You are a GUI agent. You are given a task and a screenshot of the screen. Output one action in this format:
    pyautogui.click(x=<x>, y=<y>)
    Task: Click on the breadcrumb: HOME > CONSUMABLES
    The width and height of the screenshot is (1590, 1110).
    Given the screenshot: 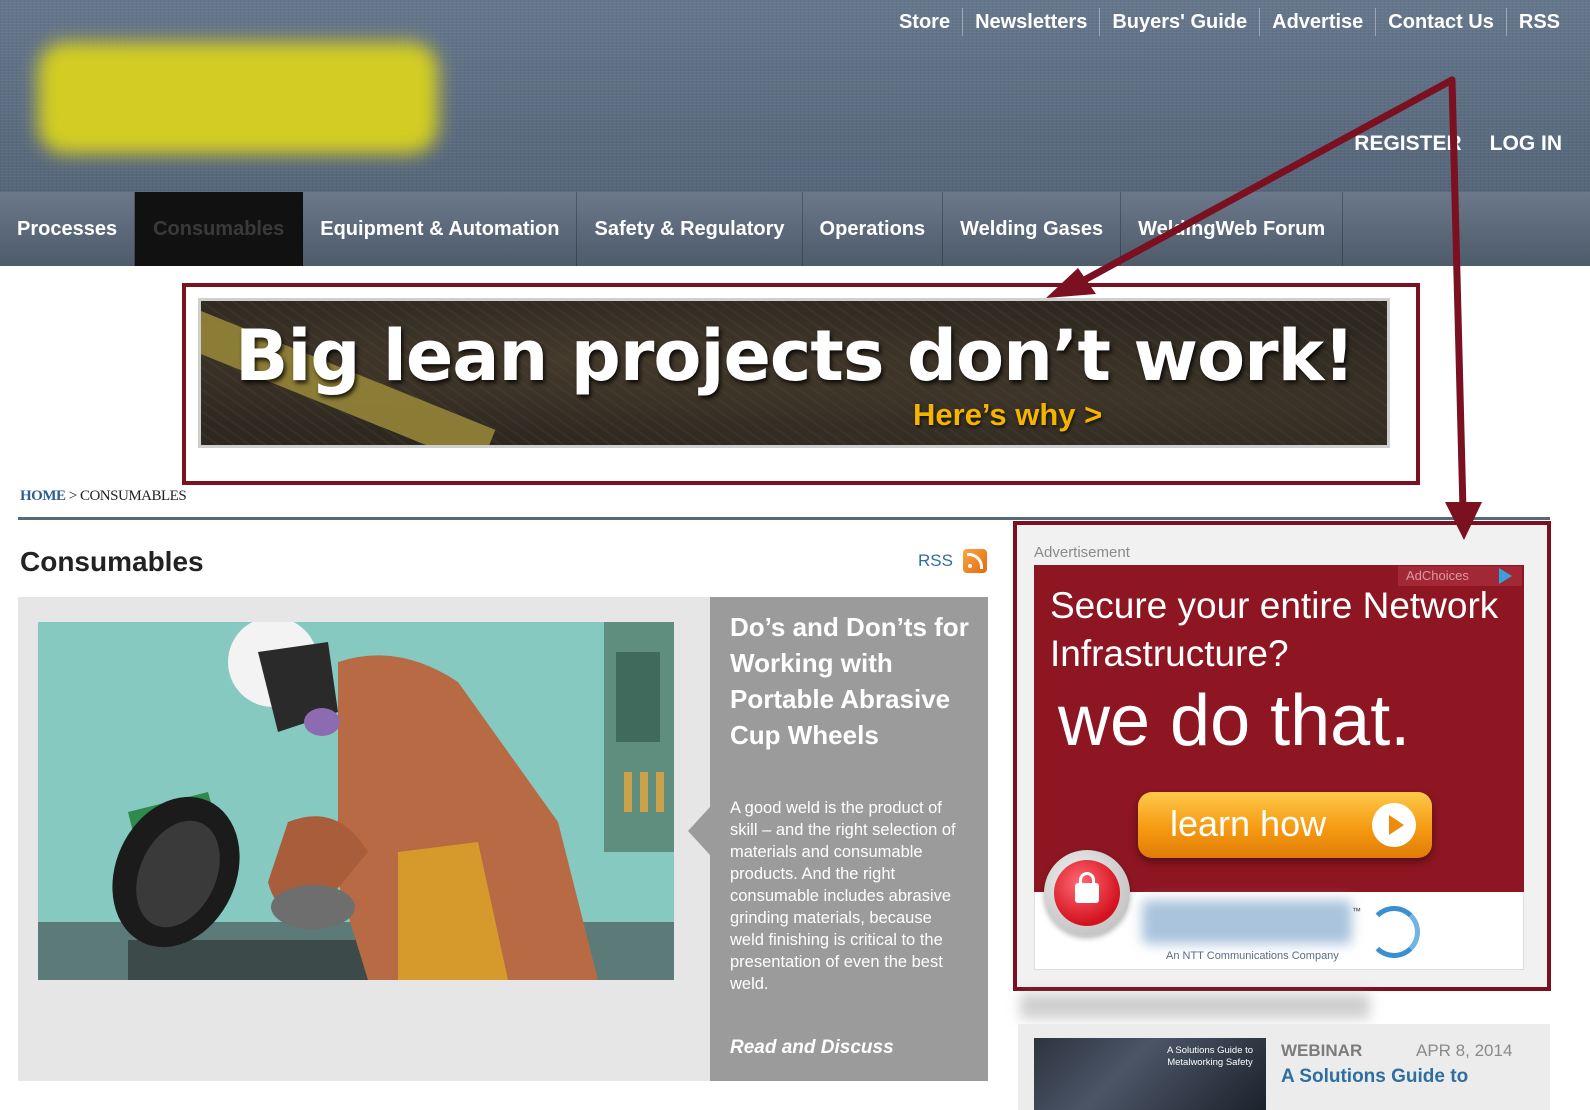 What is the action you would take?
    pyautogui.click(x=103, y=496)
    